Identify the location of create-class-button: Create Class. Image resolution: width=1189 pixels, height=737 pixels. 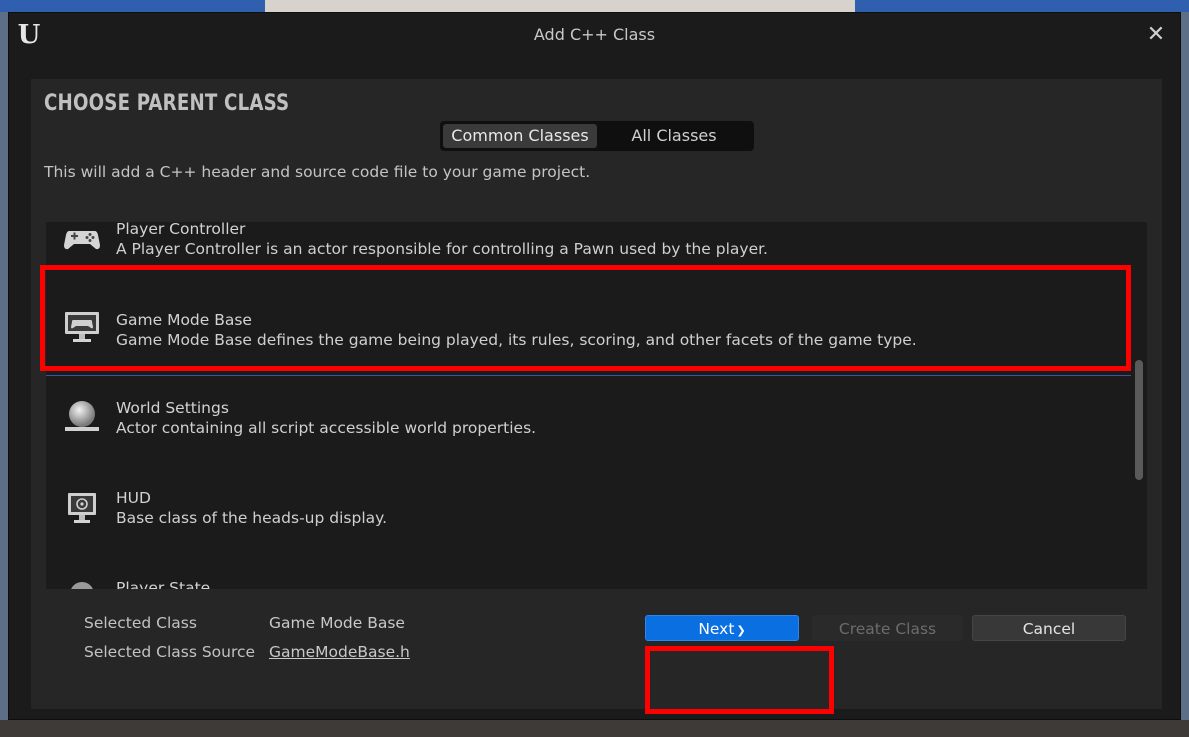
(887, 628).